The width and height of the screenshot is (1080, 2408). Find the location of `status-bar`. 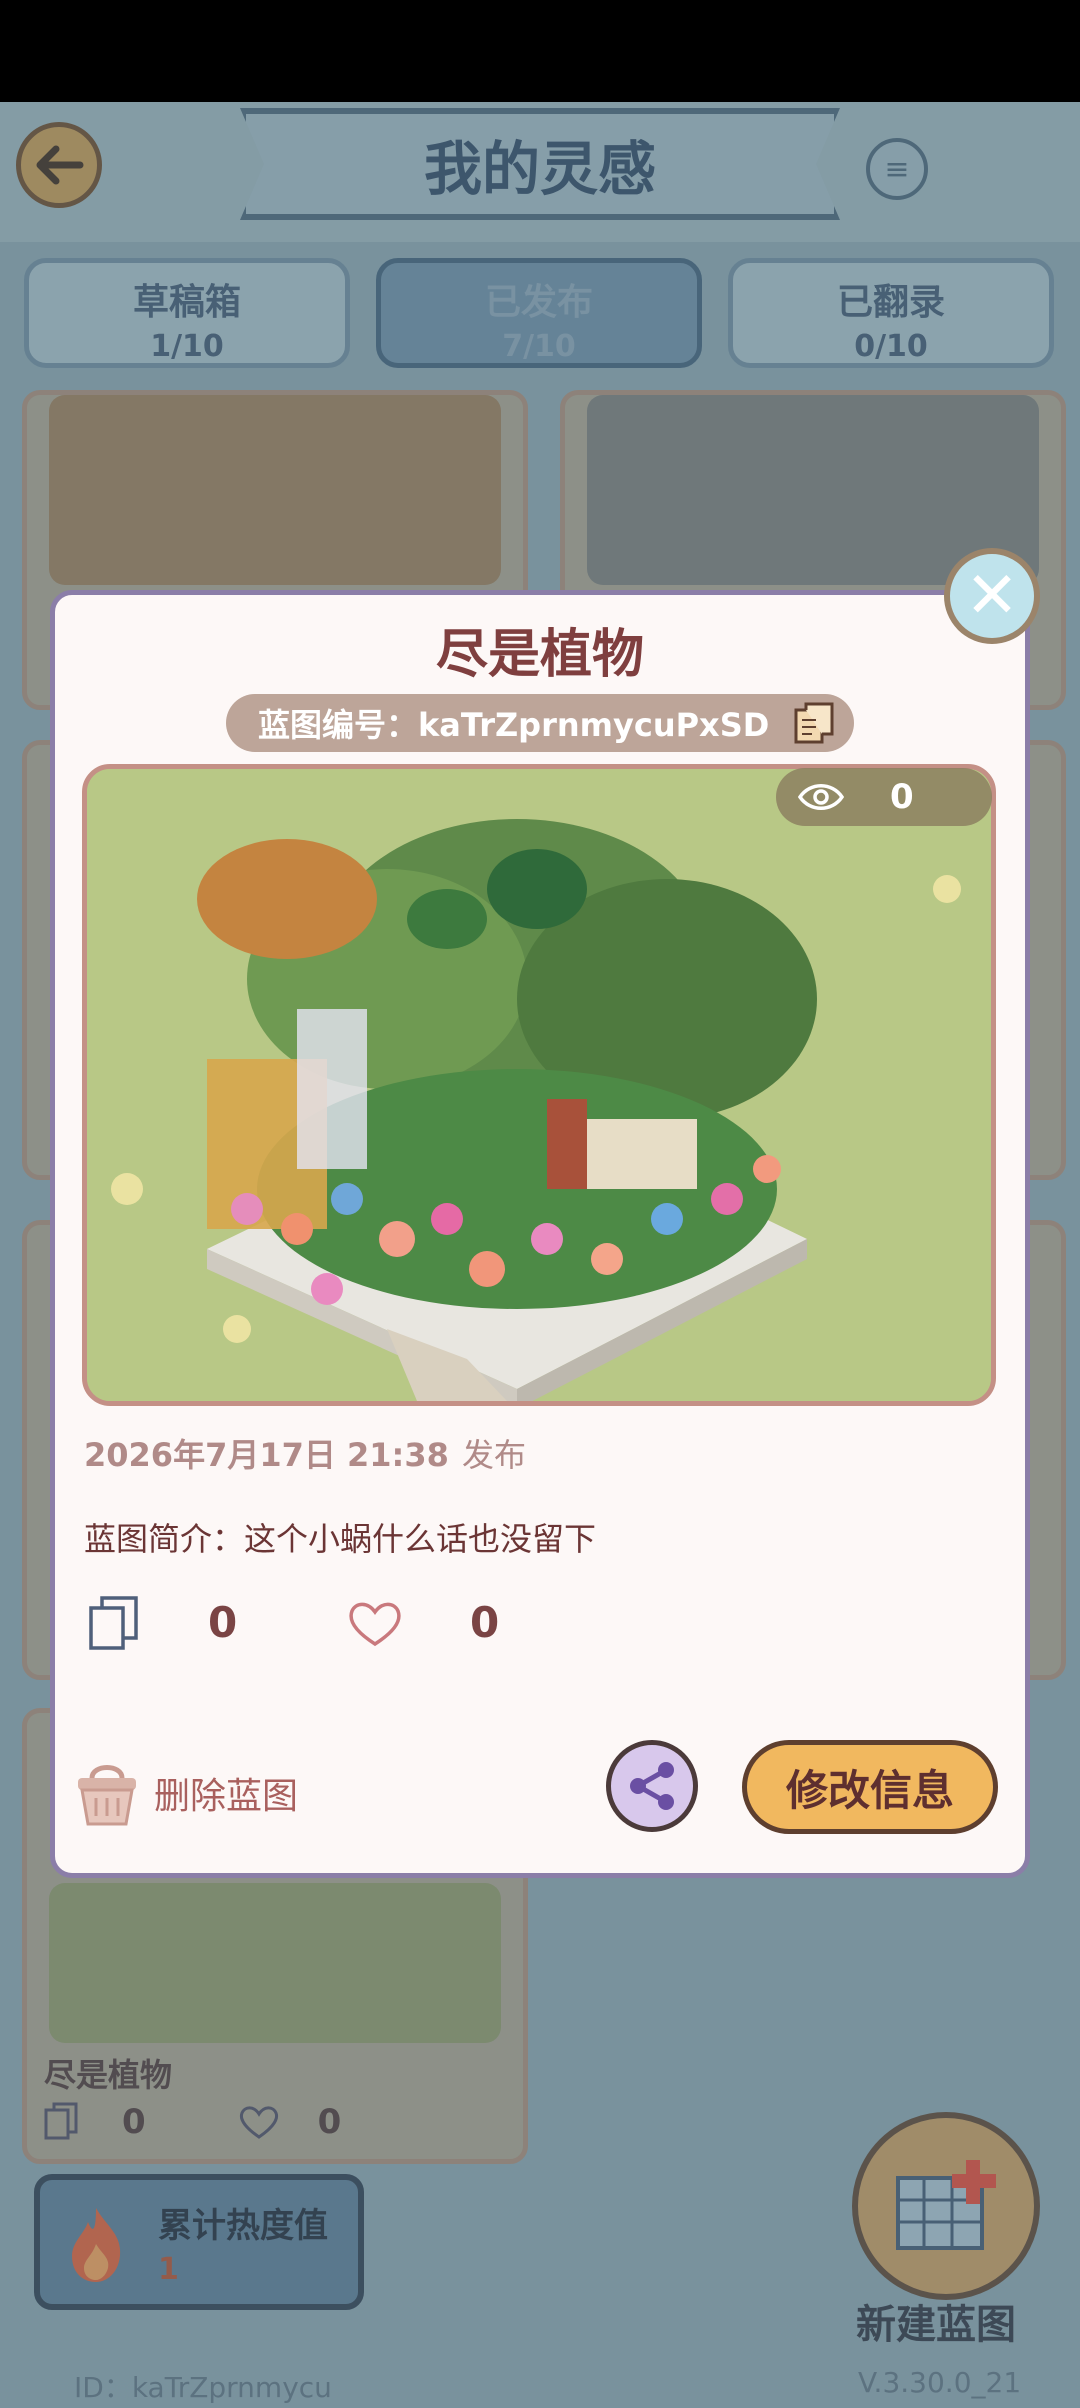

status-bar is located at coordinates (540, 51).